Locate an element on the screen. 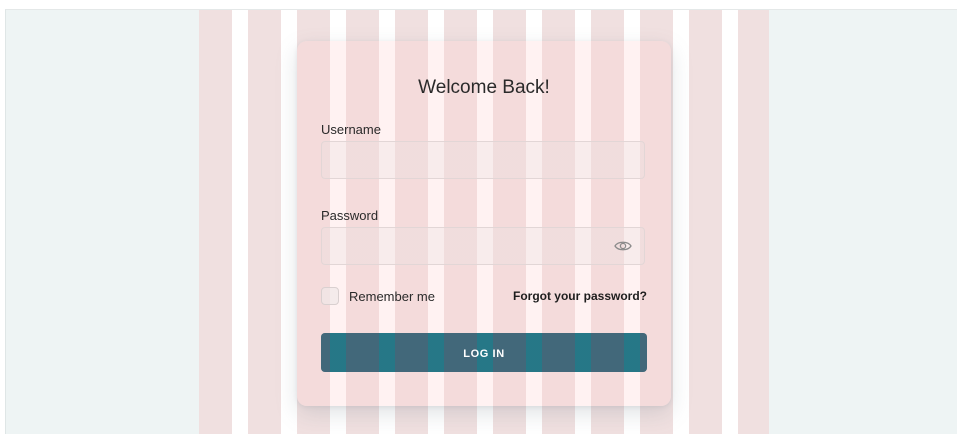 The height and width of the screenshot is (434, 957). username-input is located at coordinates (483, 160).